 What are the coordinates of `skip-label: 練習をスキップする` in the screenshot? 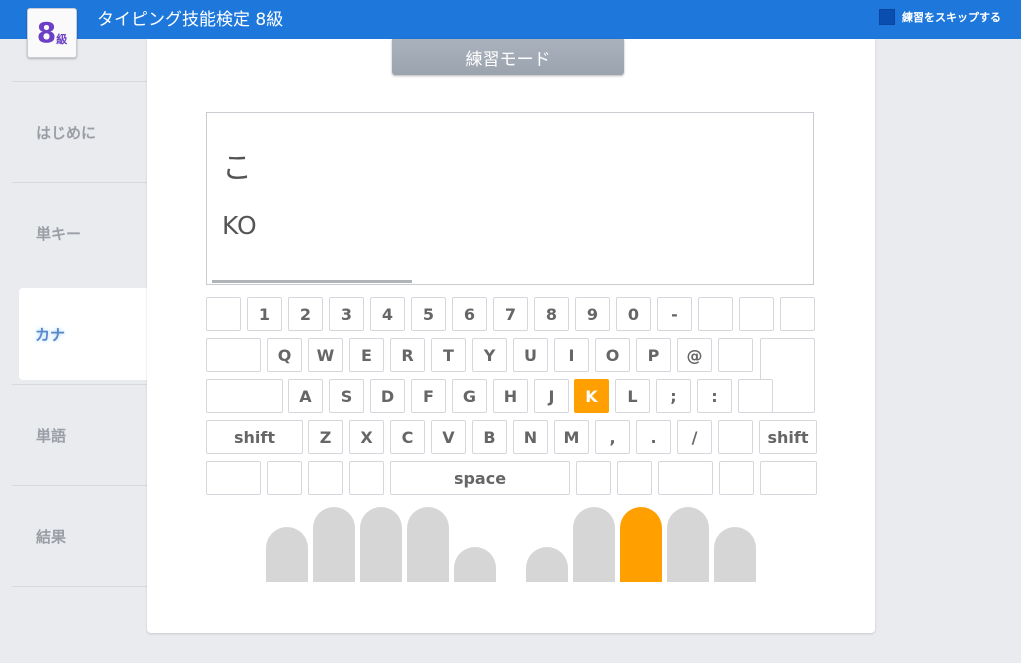 It's located at (951, 17).